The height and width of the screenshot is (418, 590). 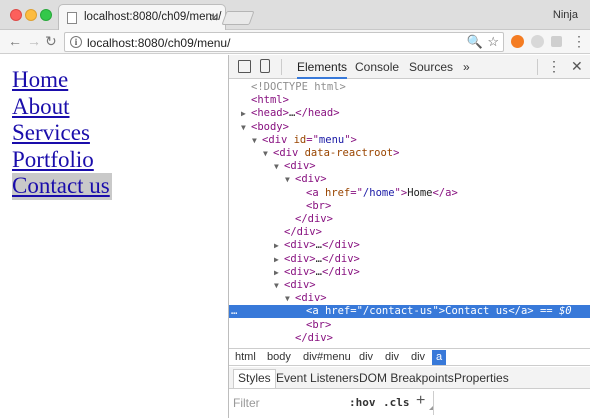 What do you see at coordinates (554, 66) in the screenshot?
I see `devtools-menu-icon: ⋮` at bounding box center [554, 66].